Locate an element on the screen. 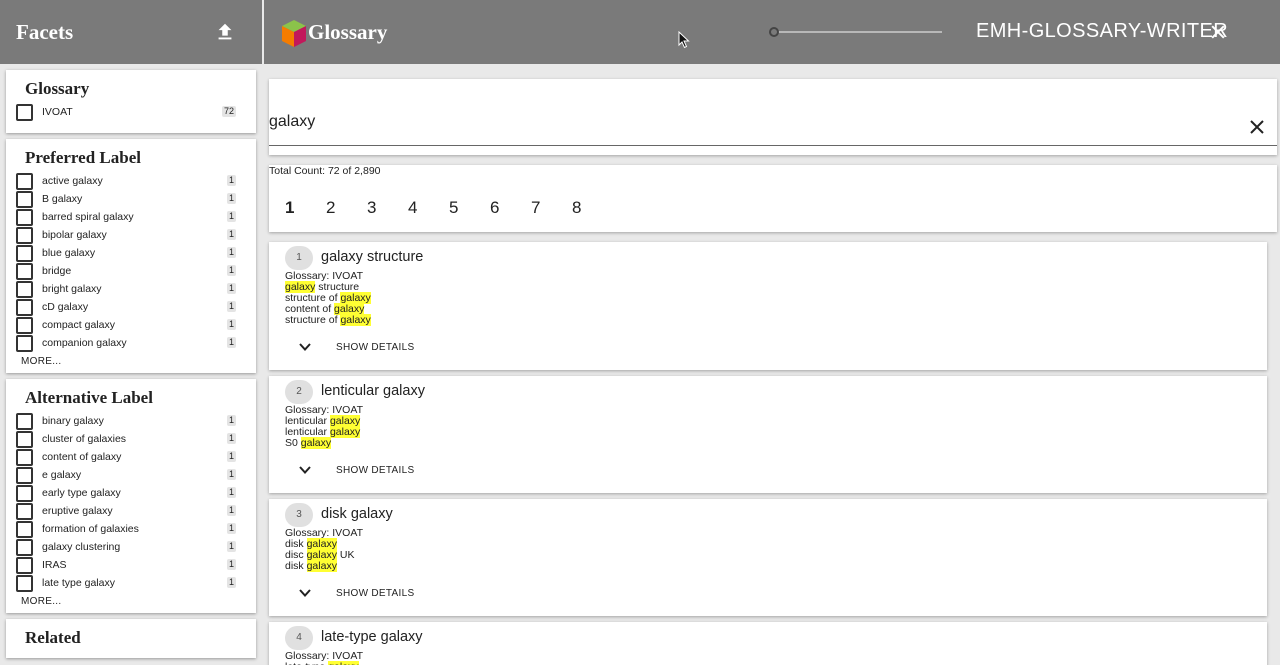 The image size is (1280, 665). page-link: 8 is located at coordinates (592, 208).